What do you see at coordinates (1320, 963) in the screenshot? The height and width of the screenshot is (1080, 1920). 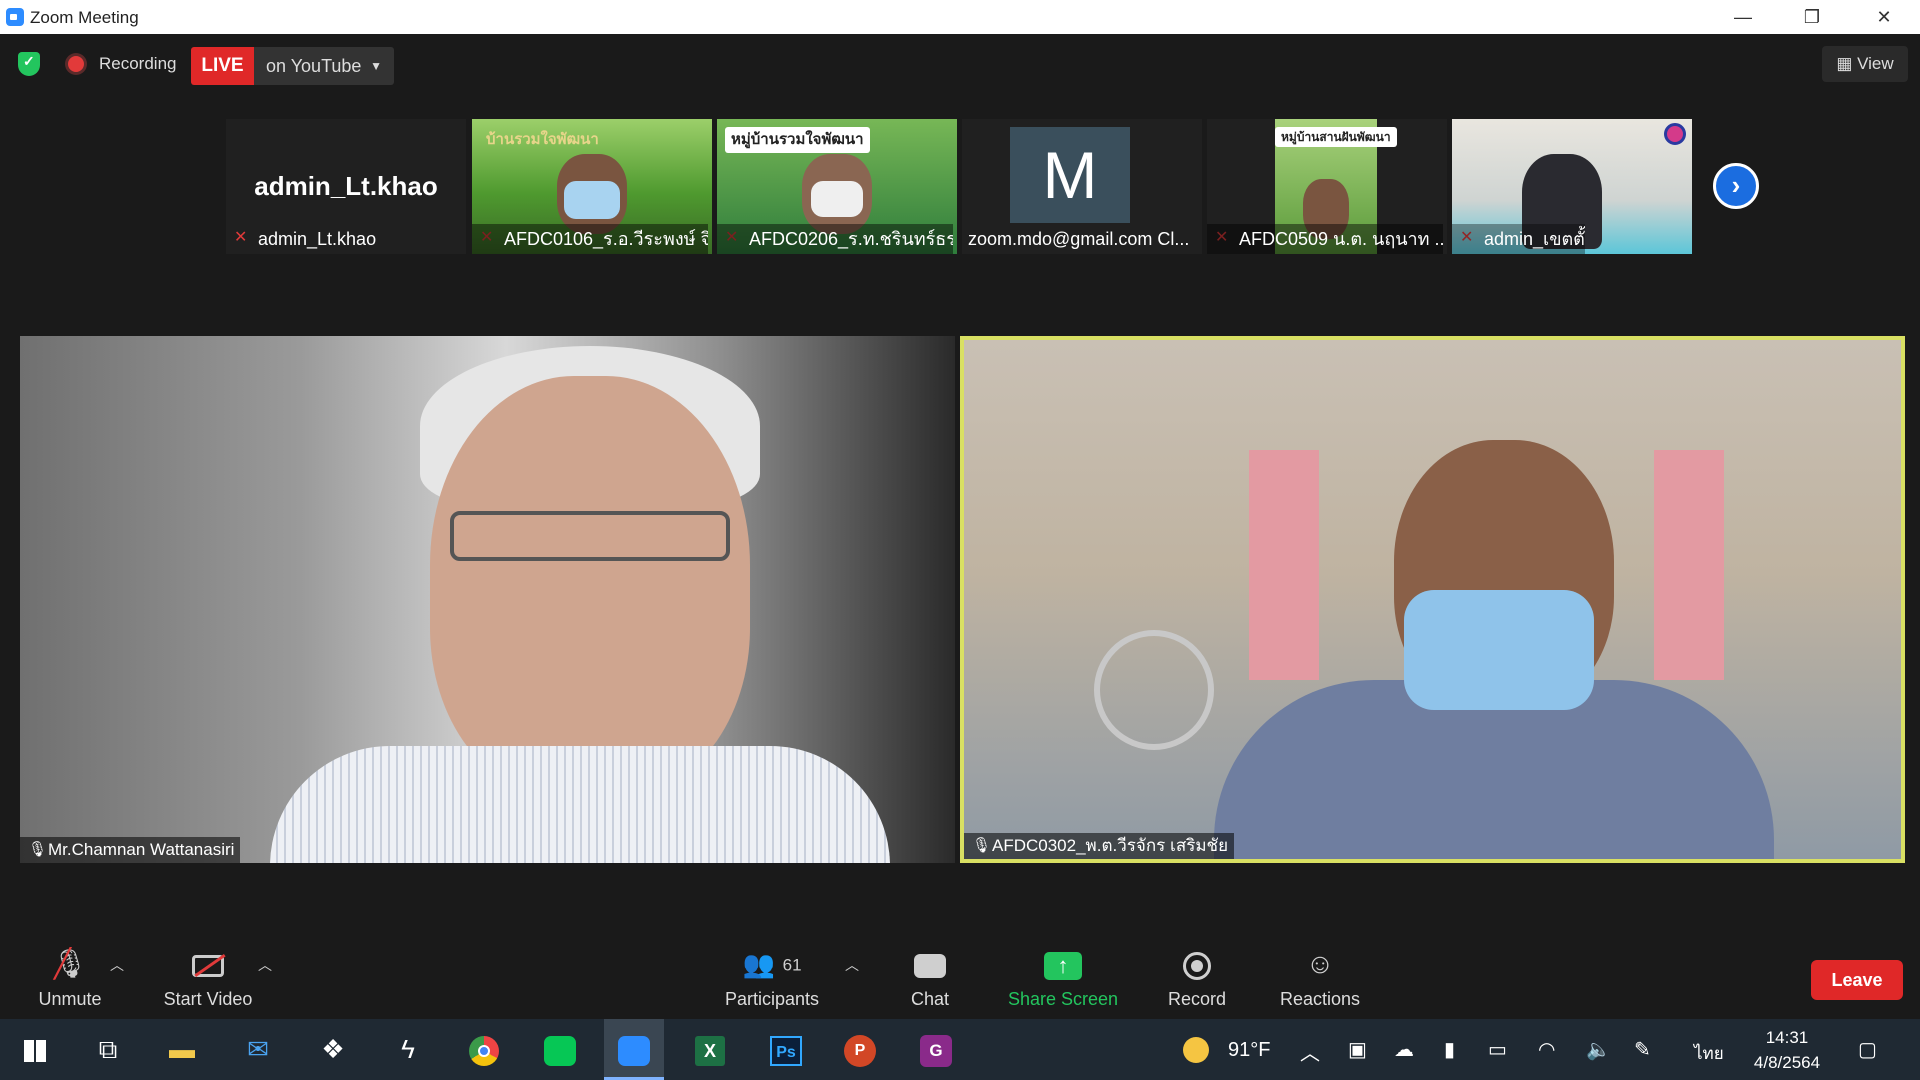 I see `smiley-plus-icon: ☺` at bounding box center [1320, 963].